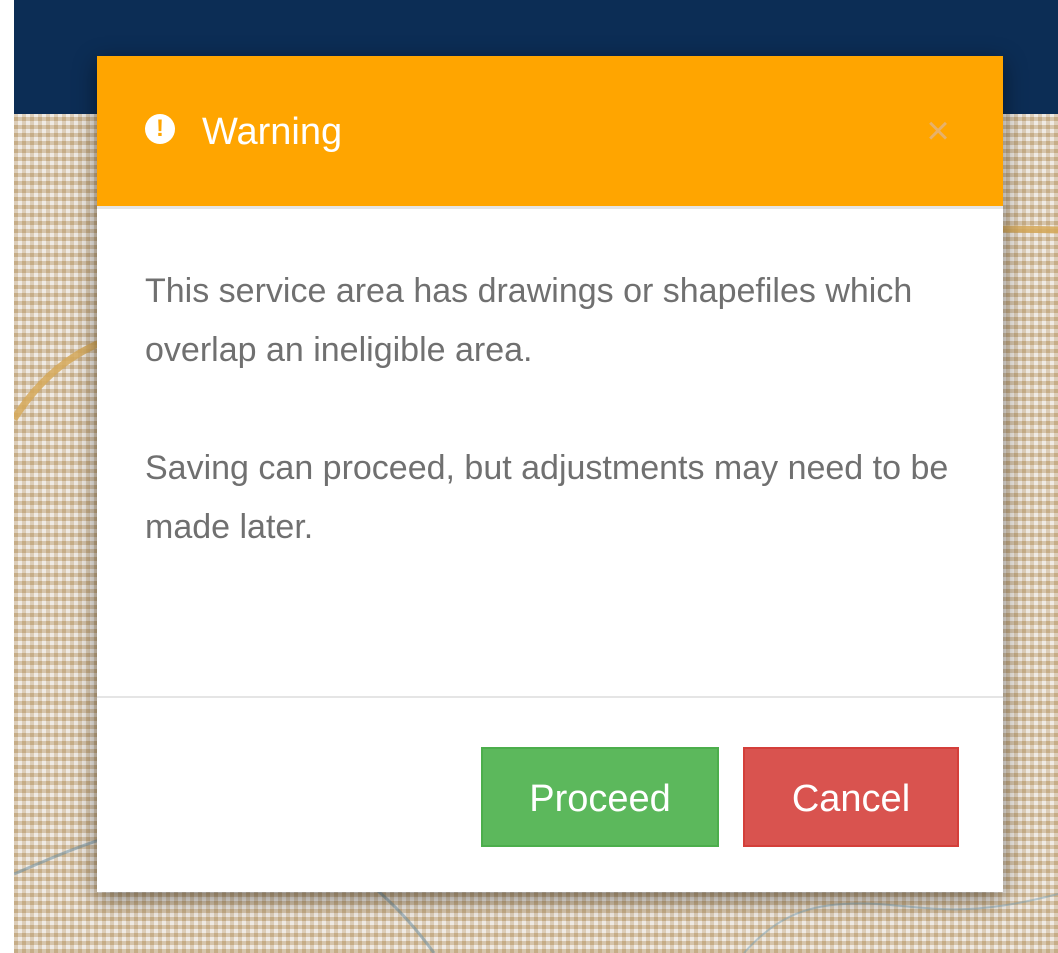 This screenshot has height=953, width=1058. I want to click on dialog-title: Warning, so click(272, 132).